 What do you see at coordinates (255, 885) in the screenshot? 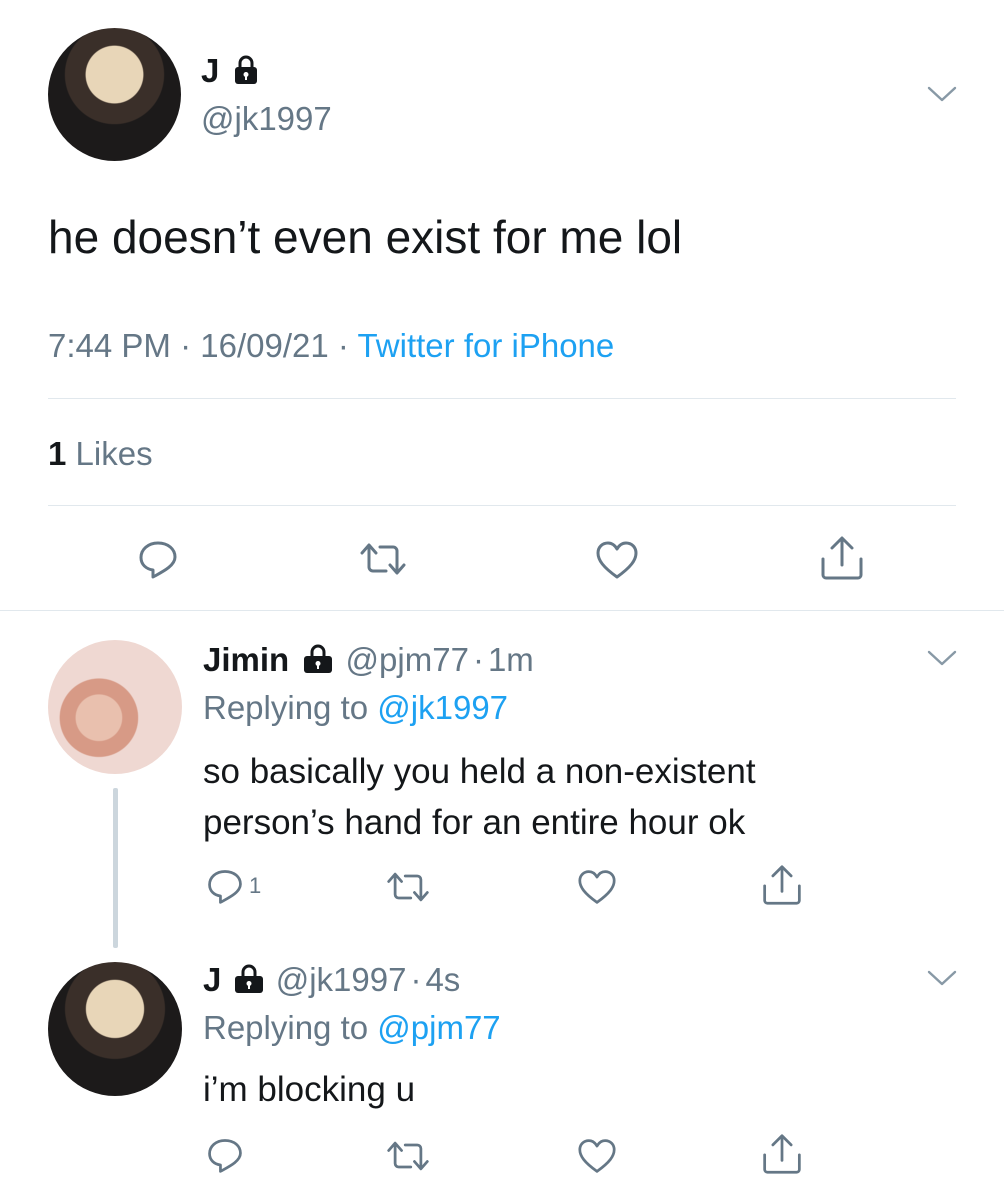
I see `reply-count: 1` at bounding box center [255, 885].